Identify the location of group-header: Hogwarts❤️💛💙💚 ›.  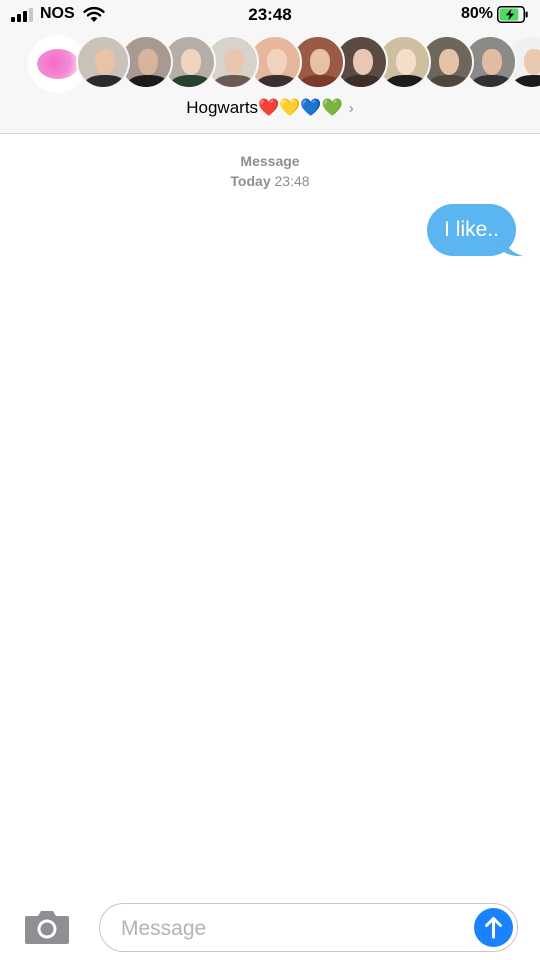
(270, 82).